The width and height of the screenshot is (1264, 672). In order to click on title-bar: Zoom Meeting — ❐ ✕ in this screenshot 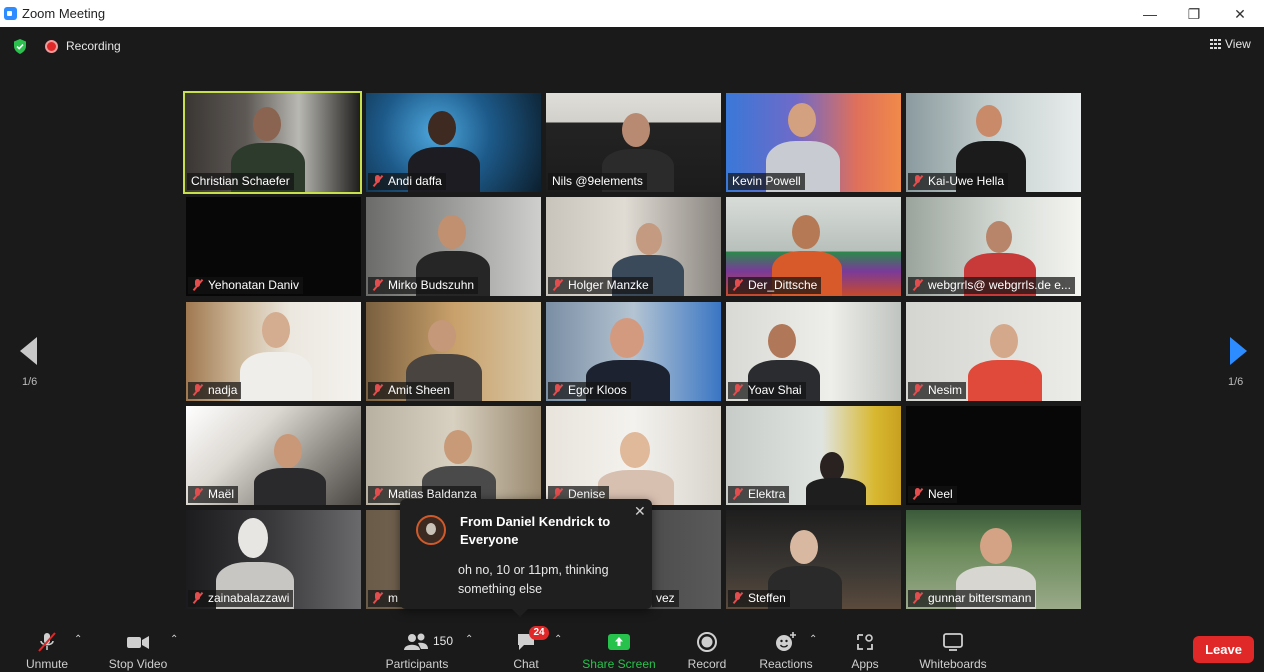, I will do `click(632, 13)`.